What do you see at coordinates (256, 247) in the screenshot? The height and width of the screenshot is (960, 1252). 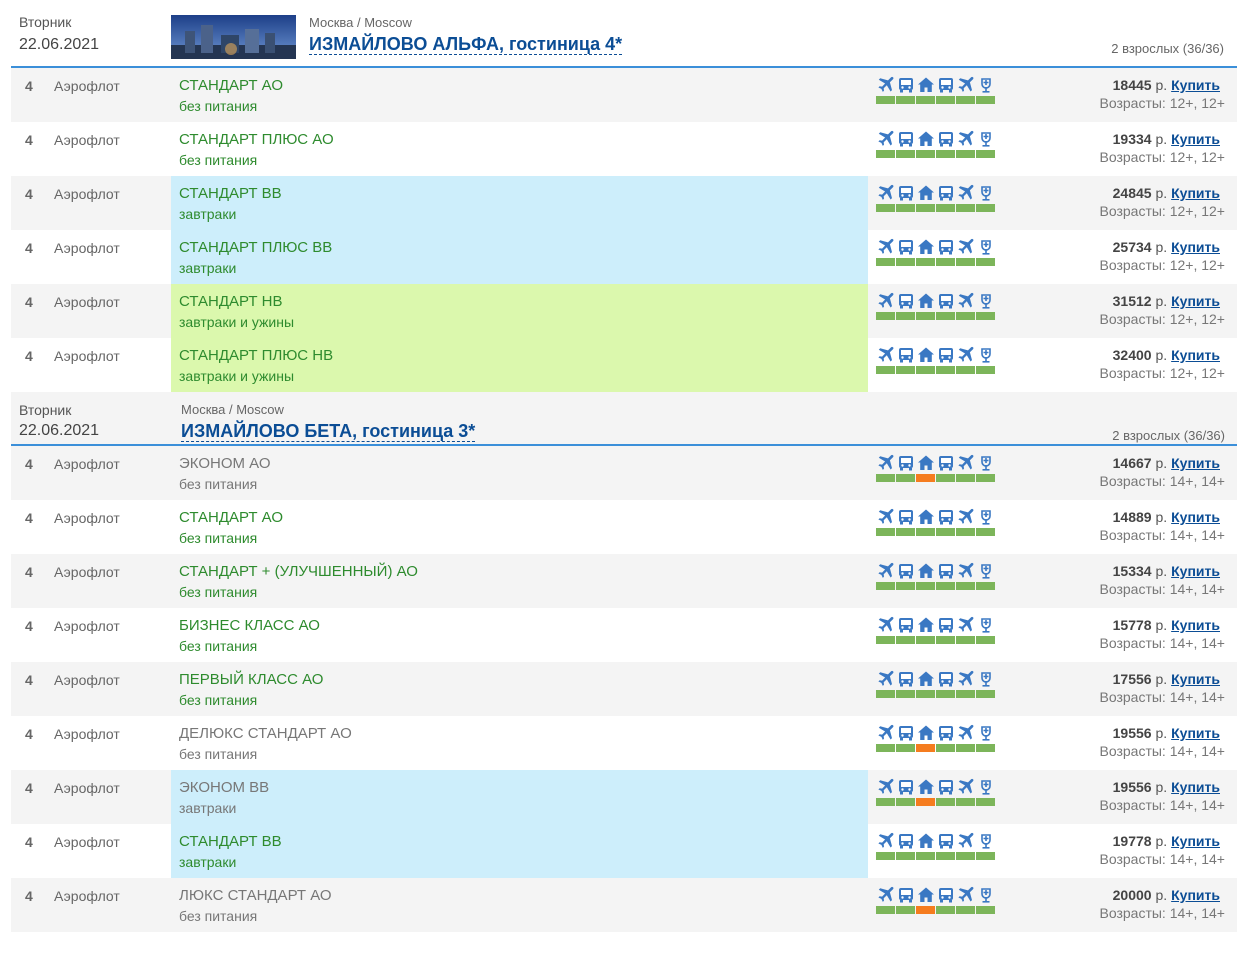 I see `room-type: СТАНДАРТ ПЛЮС ВВ` at bounding box center [256, 247].